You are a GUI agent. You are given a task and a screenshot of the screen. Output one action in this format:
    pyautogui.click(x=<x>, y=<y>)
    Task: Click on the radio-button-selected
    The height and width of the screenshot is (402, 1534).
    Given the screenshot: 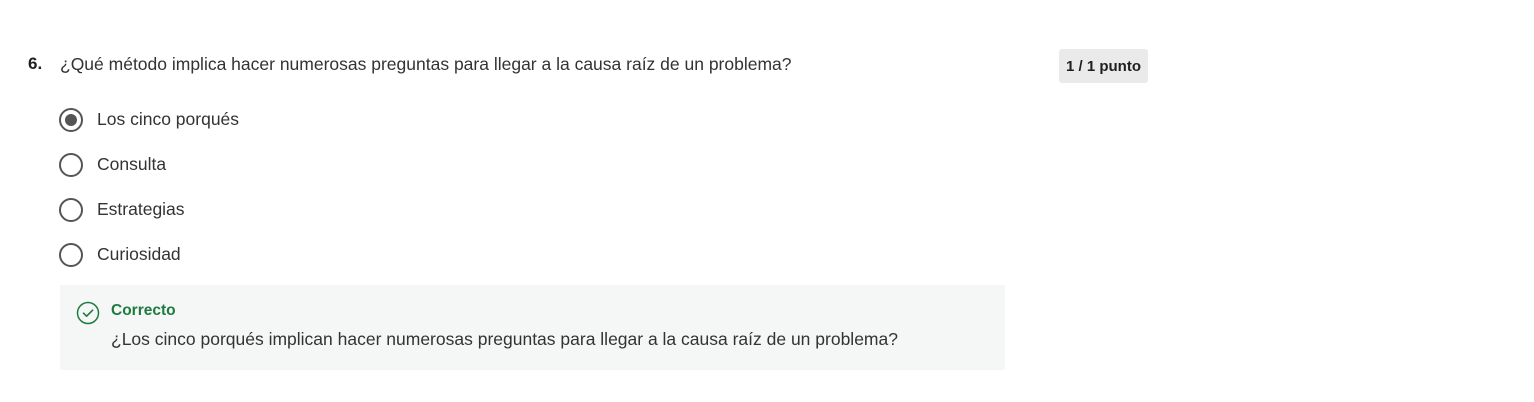 What is the action you would take?
    pyautogui.click(x=71, y=120)
    